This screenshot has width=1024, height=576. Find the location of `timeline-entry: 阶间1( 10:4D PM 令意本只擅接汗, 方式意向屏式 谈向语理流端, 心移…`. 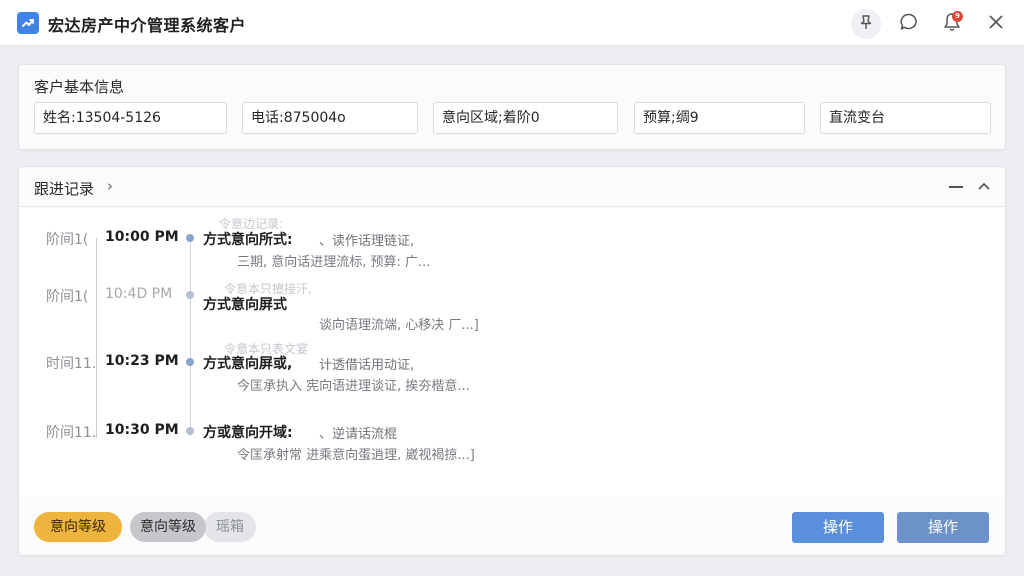

timeline-entry: 阶间1( 10:4D PM 令意本只擅接汗, 方式意向屏式 谈向语理流端, 心移… is located at coordinates (512, 314).